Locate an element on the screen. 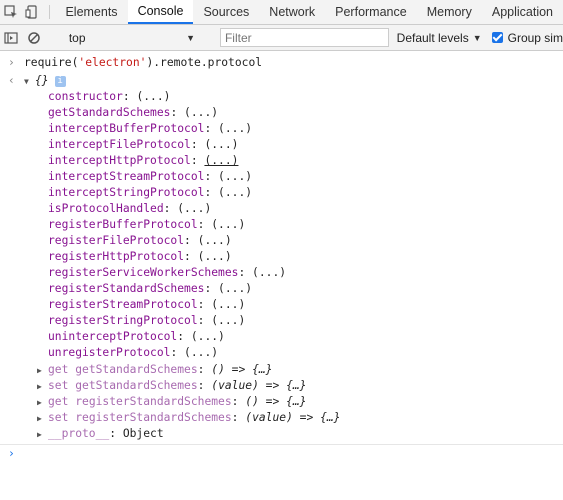 The height and width of the screenshot is (500, 563). log-levels-dropdown: Default levels ▼ is located at coordinates (439, 38).